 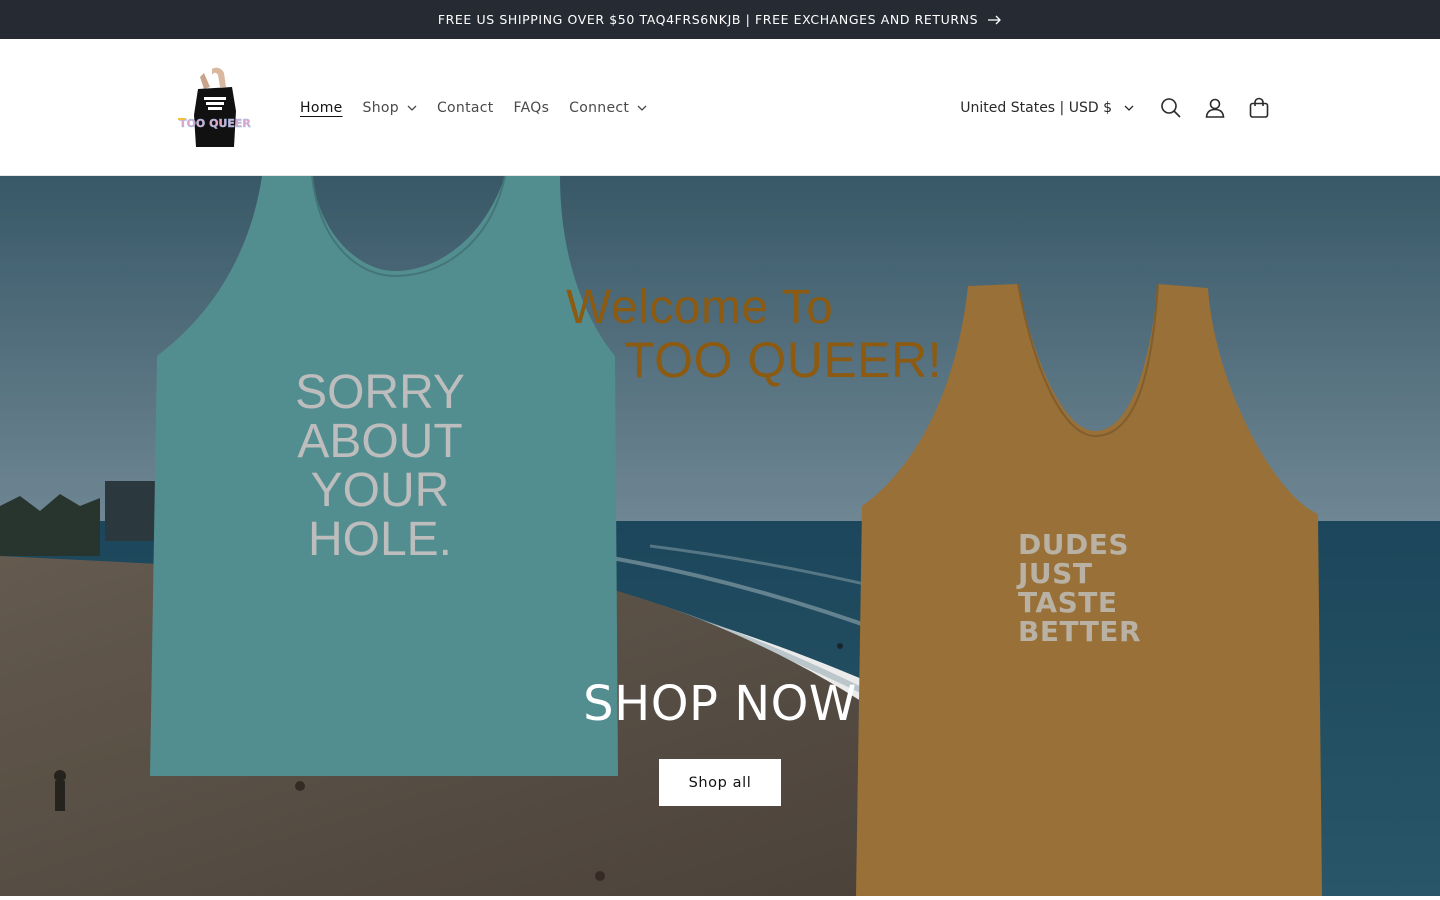 I want to click on nav-shop: Shop, so click(x=390, y=108).